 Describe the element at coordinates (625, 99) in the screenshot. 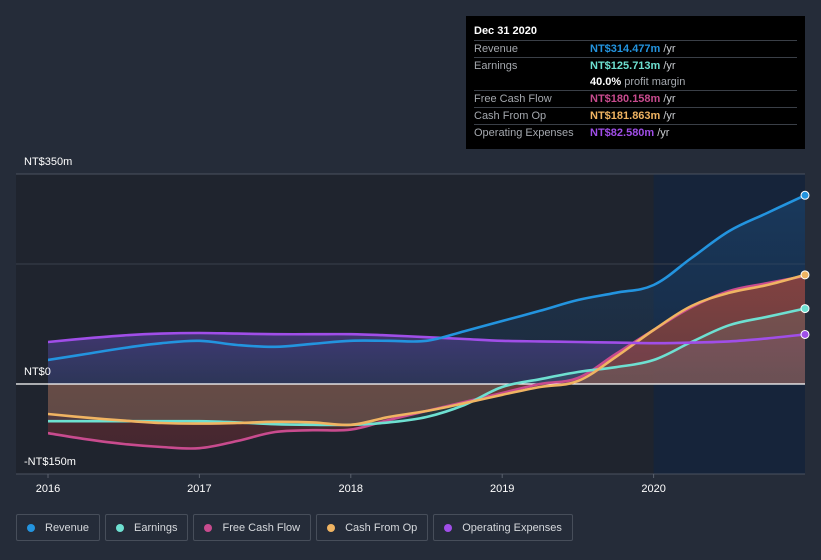

I see `tooltip-value: NT$180.158m` at that location.